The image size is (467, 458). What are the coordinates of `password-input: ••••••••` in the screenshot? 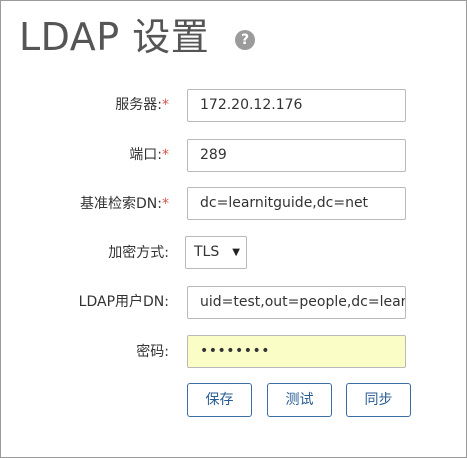 It's located at (296, 351).